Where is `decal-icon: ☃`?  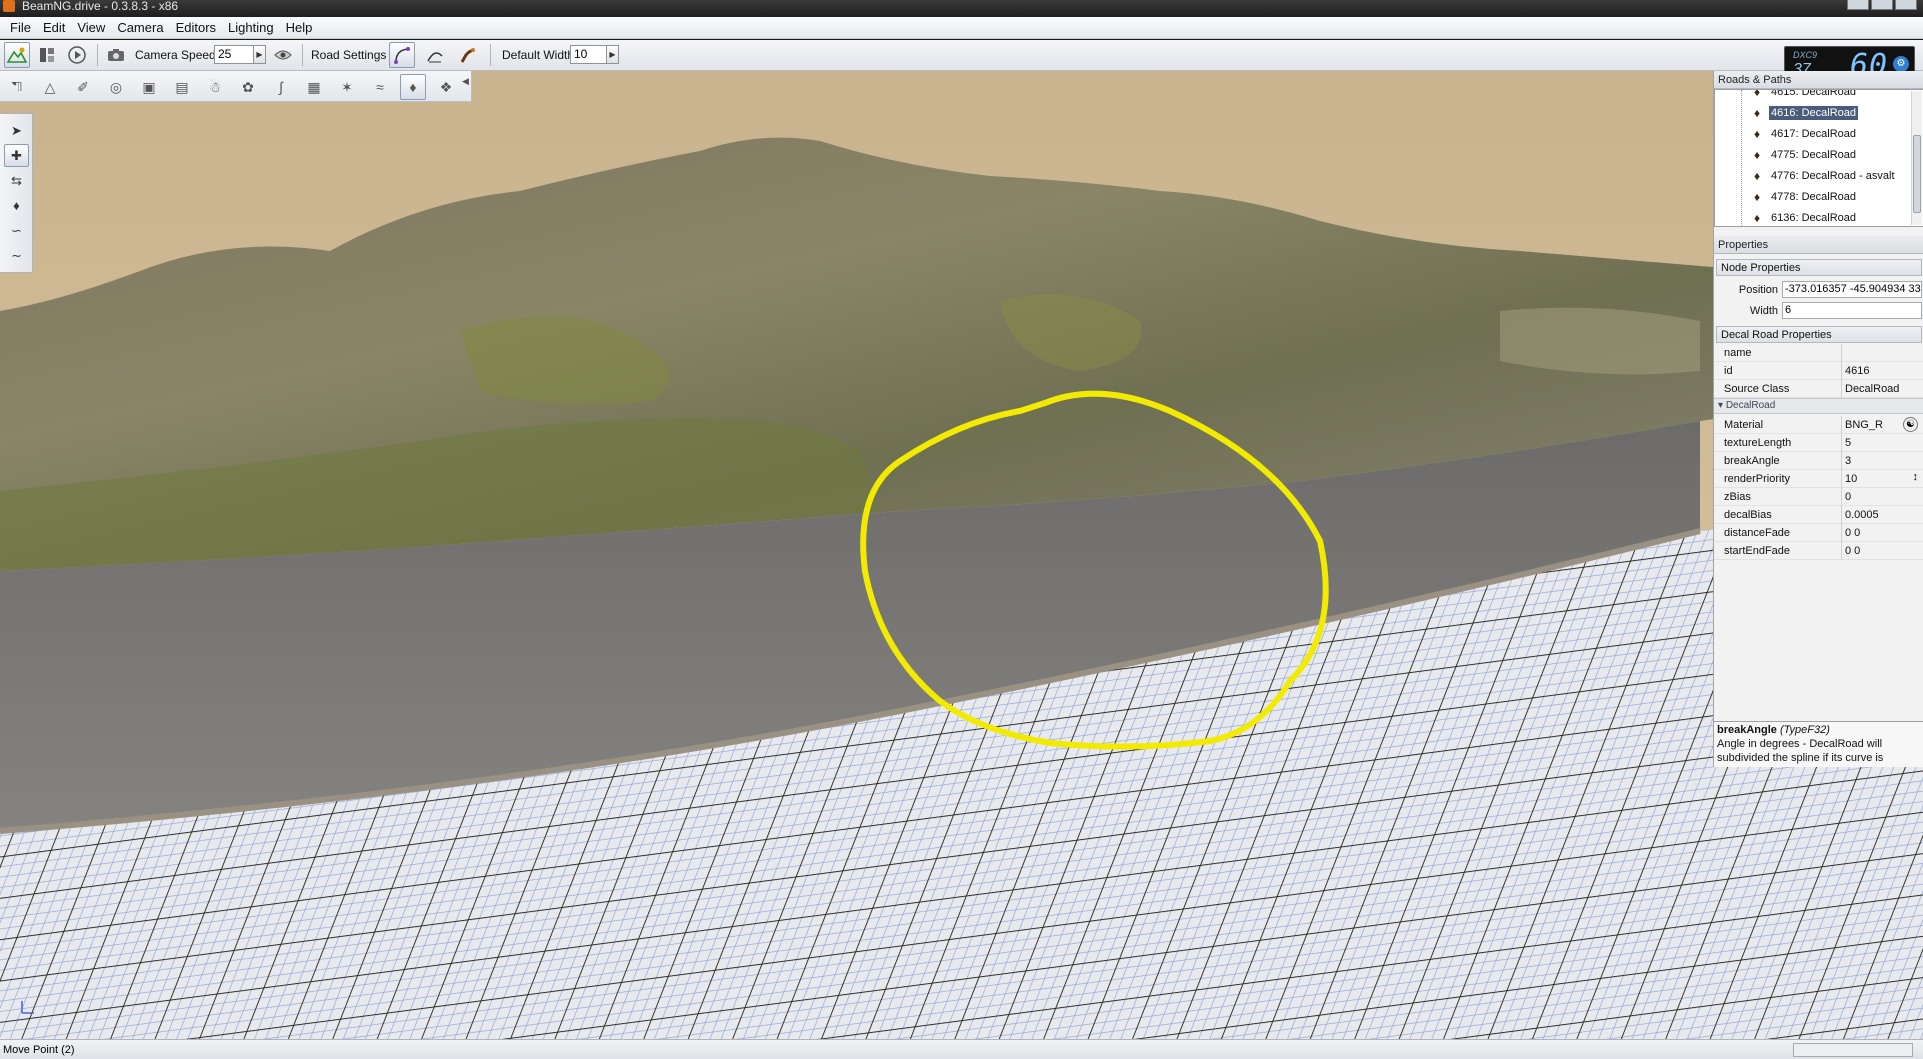 decal-icon: ☃ is located at coordinates (215, 86).